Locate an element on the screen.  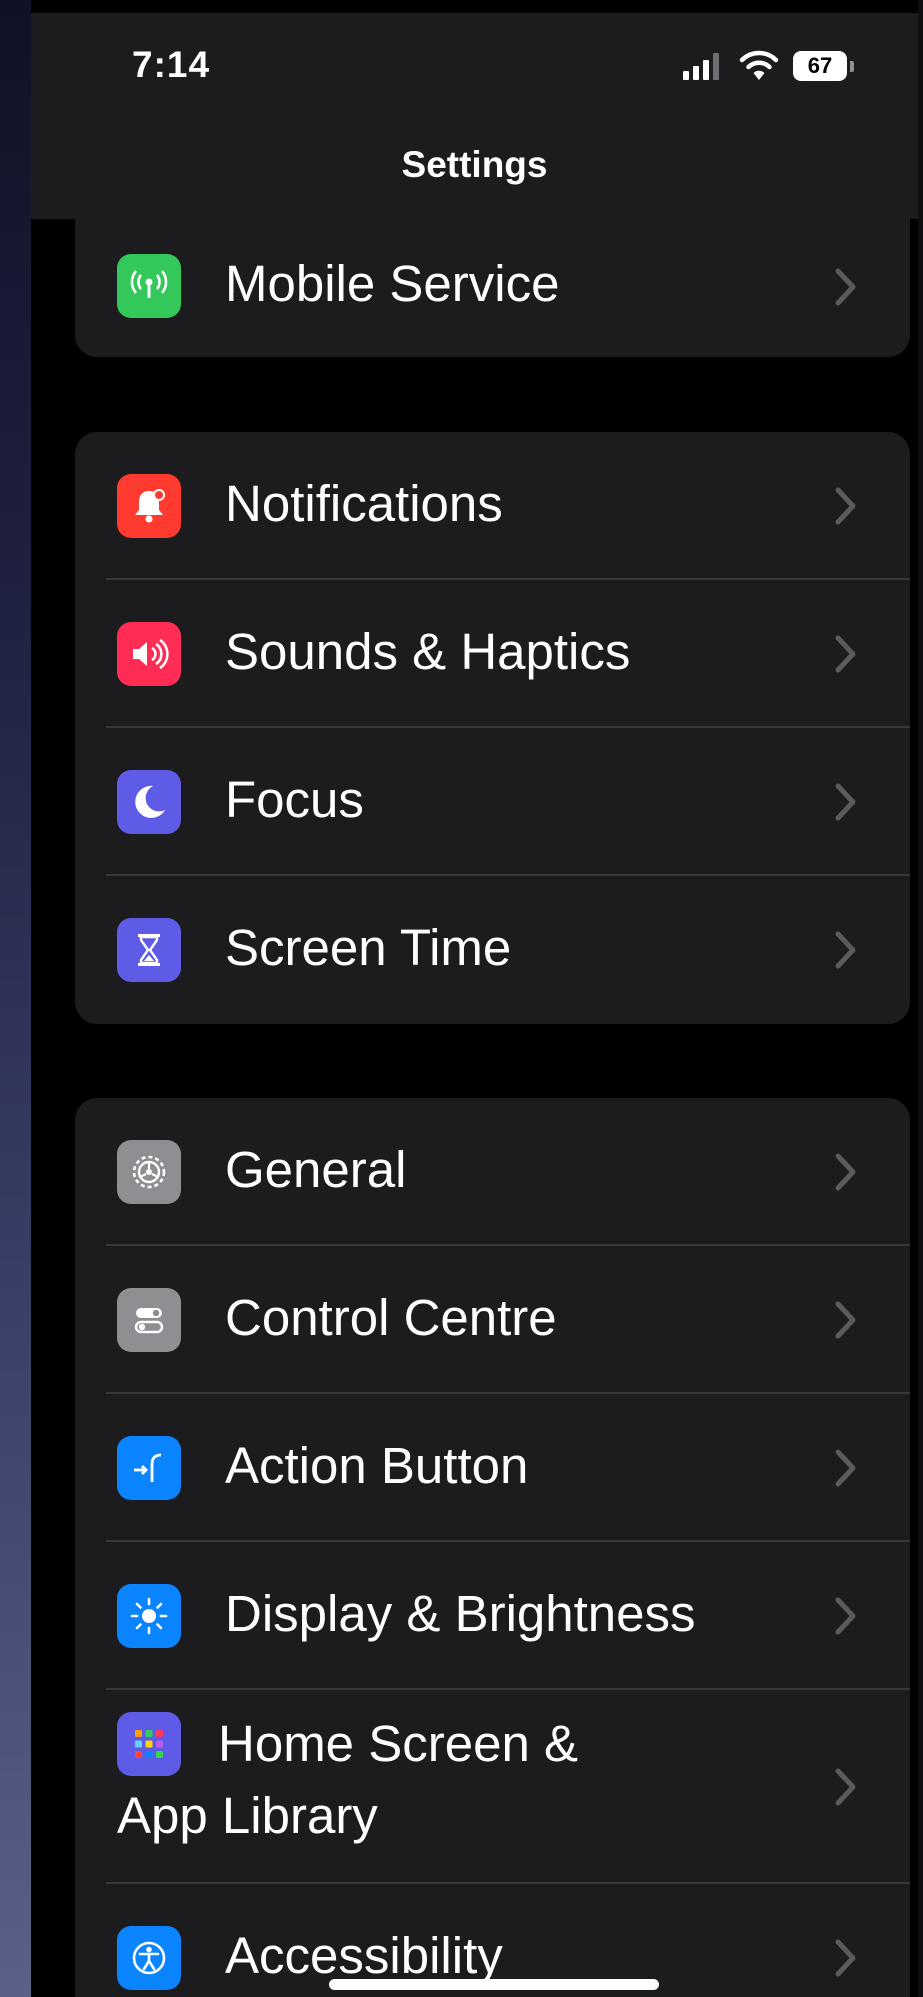
speaker-icon is located at coordinates (149, 654).